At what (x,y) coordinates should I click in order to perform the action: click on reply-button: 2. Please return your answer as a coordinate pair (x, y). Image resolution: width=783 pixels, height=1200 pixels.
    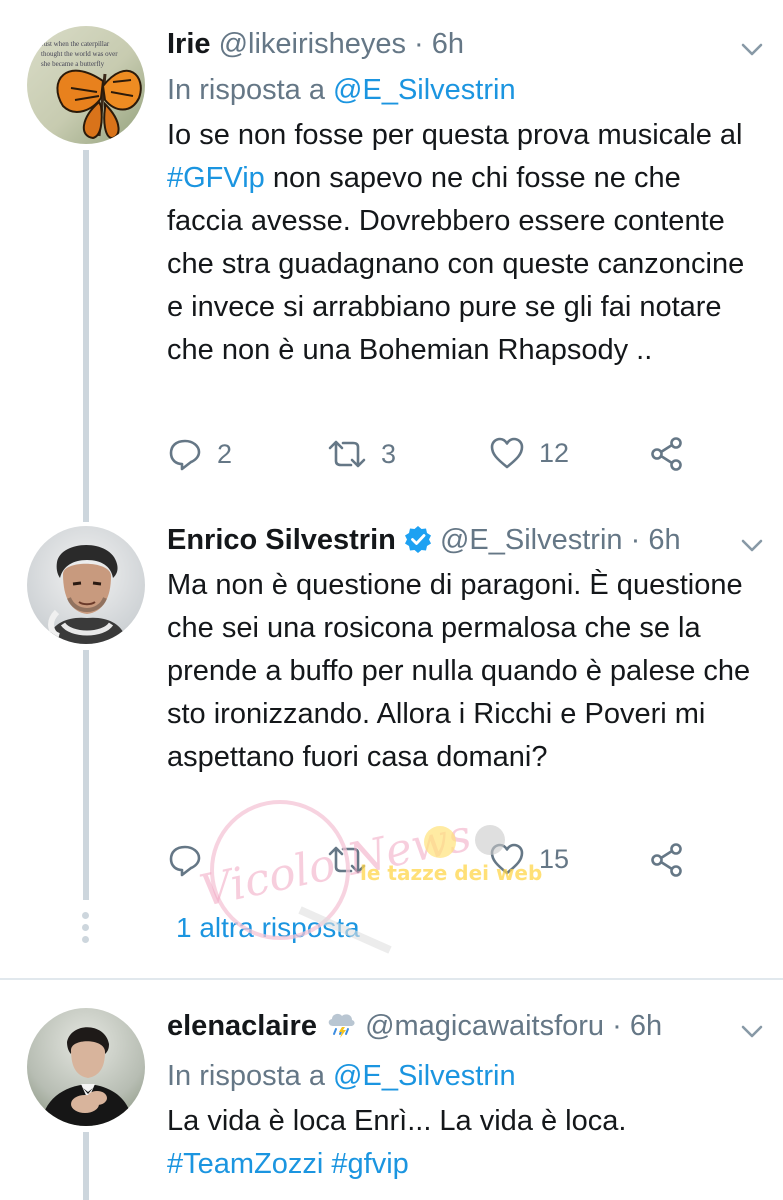
    Looking at the image, I should click on (199, 454).